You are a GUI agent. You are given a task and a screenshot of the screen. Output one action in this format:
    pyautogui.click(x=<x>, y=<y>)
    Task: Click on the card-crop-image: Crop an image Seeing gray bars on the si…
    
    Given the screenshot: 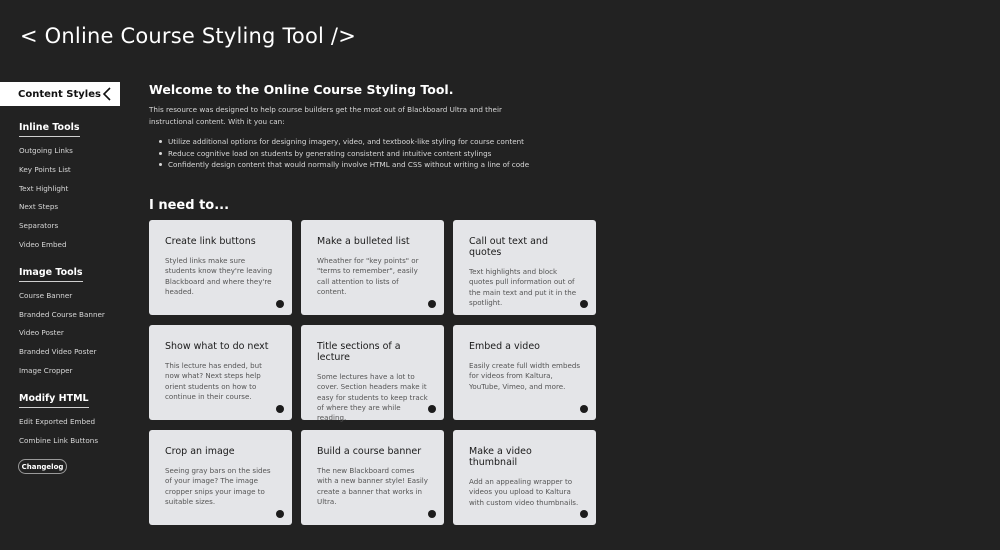 What is the action you would take?
    pyautogui.click(x=220, y=477)
    